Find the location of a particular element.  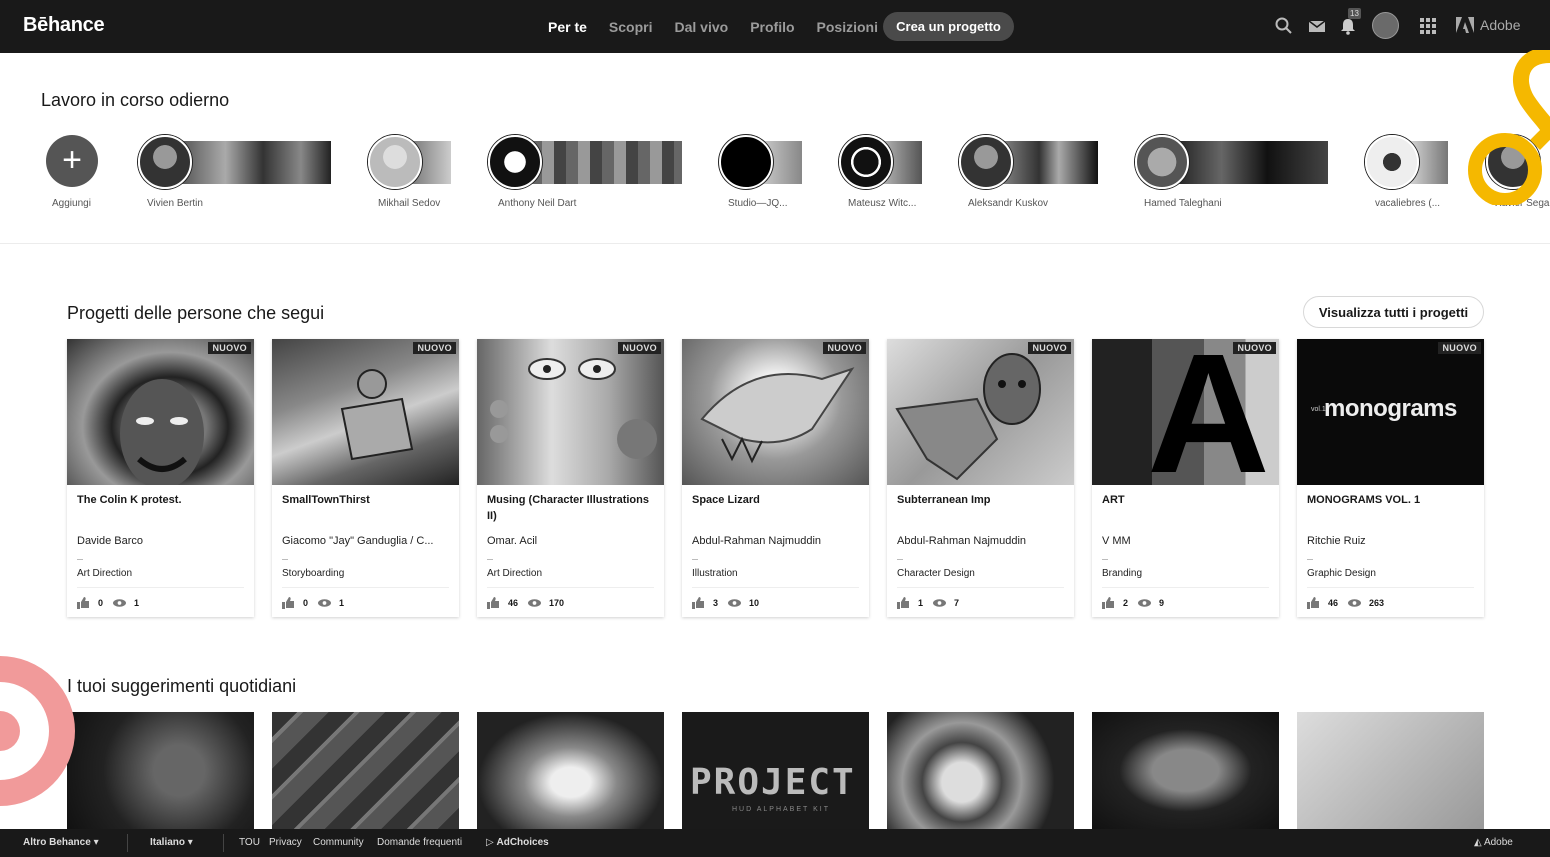

footer-link-privacy: Privacy is located at coordinates (285, 842).